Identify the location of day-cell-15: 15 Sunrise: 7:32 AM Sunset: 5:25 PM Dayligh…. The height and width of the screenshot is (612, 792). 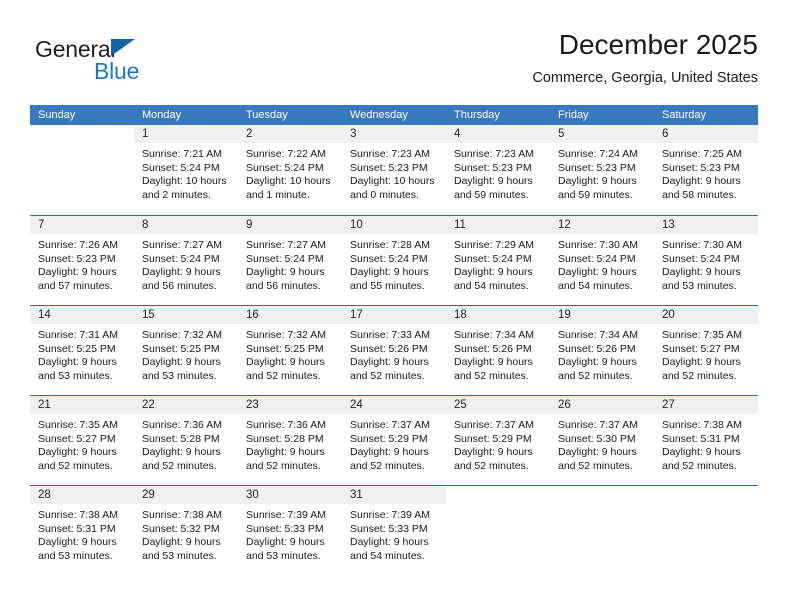
(186, 350).